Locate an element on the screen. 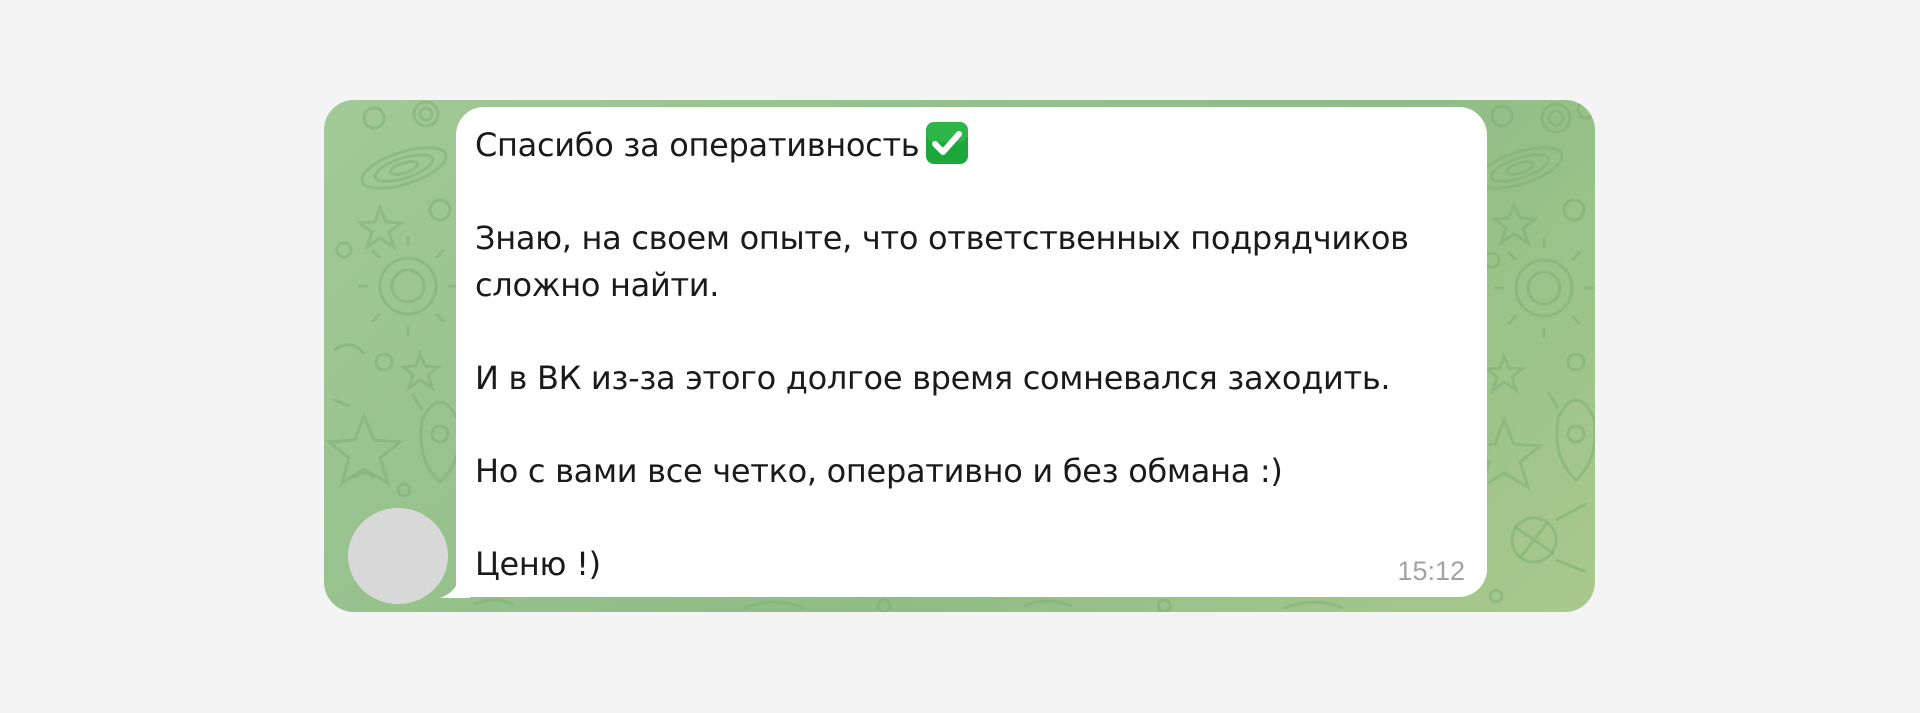 The height and width of the screenshot is (713, 1920). message-time: 15:12 is located at coordinates (1431, 571).